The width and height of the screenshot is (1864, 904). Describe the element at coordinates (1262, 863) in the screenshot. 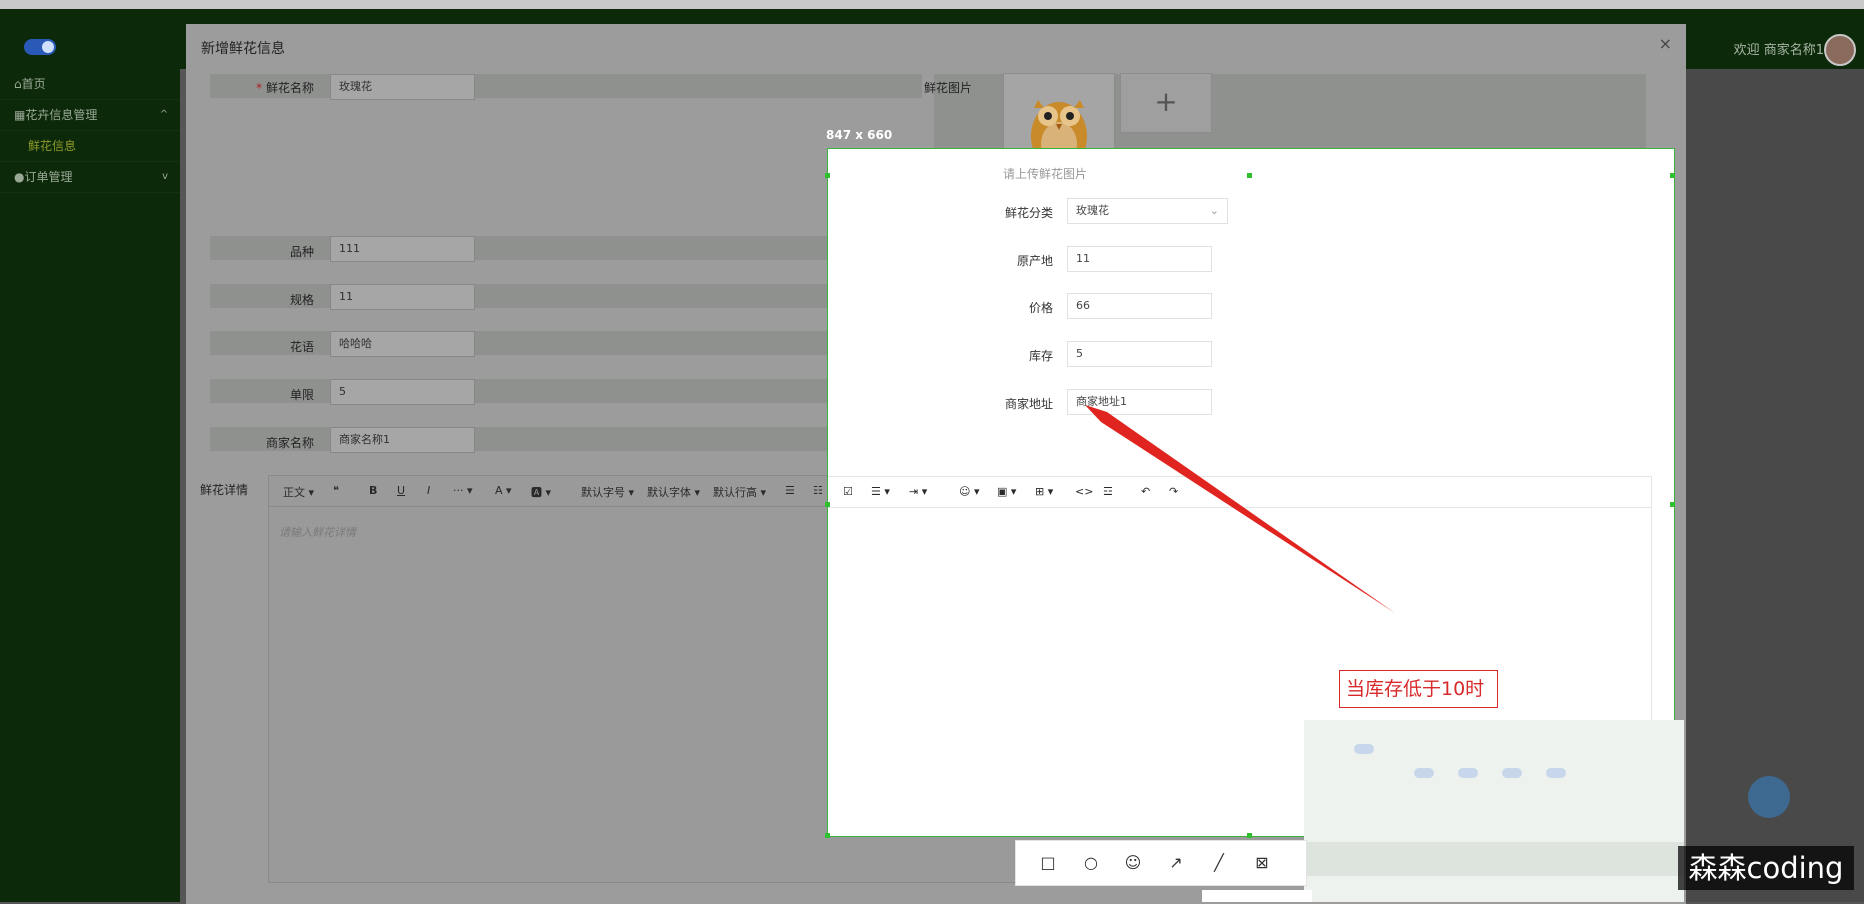

I see `mosaic-tool-icon: ⊠` at that location.